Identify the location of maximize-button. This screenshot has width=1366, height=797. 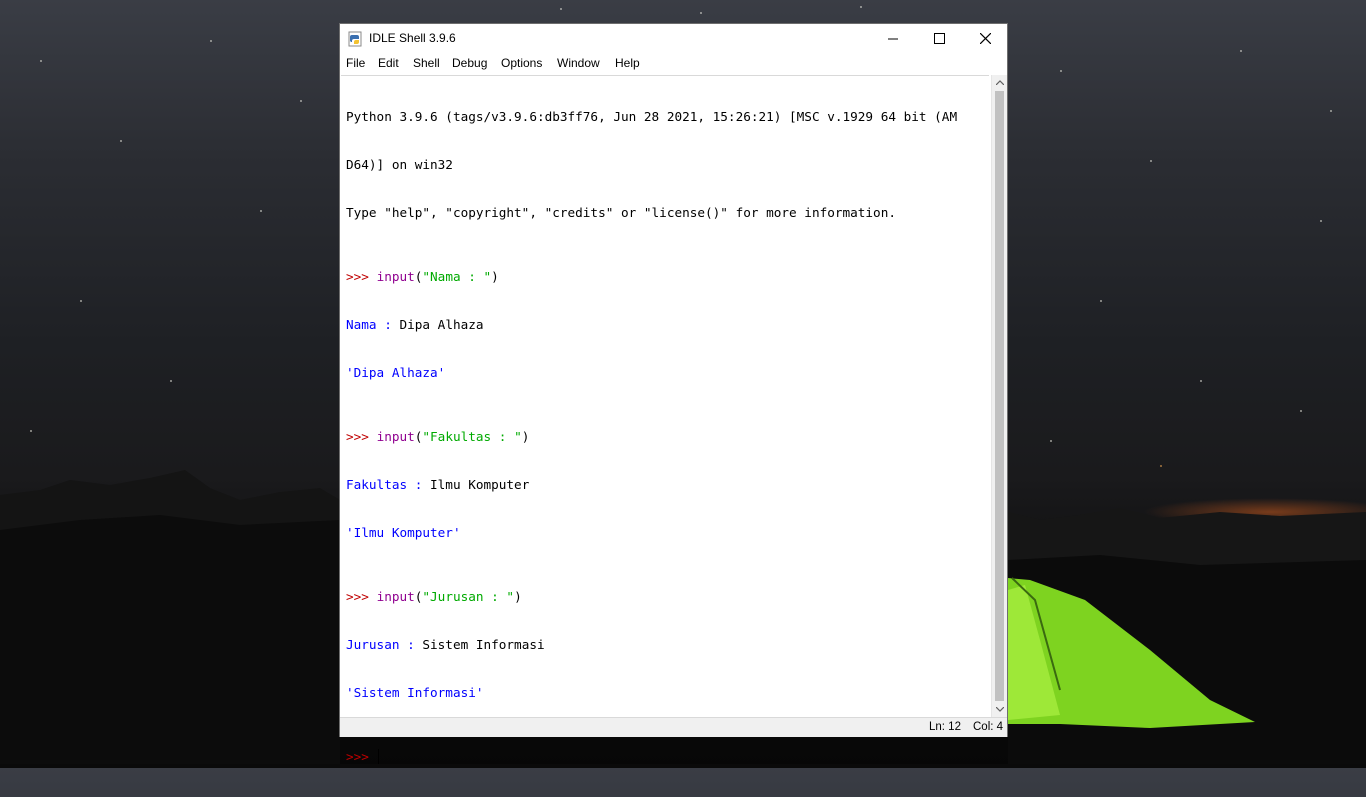
(939, 38).